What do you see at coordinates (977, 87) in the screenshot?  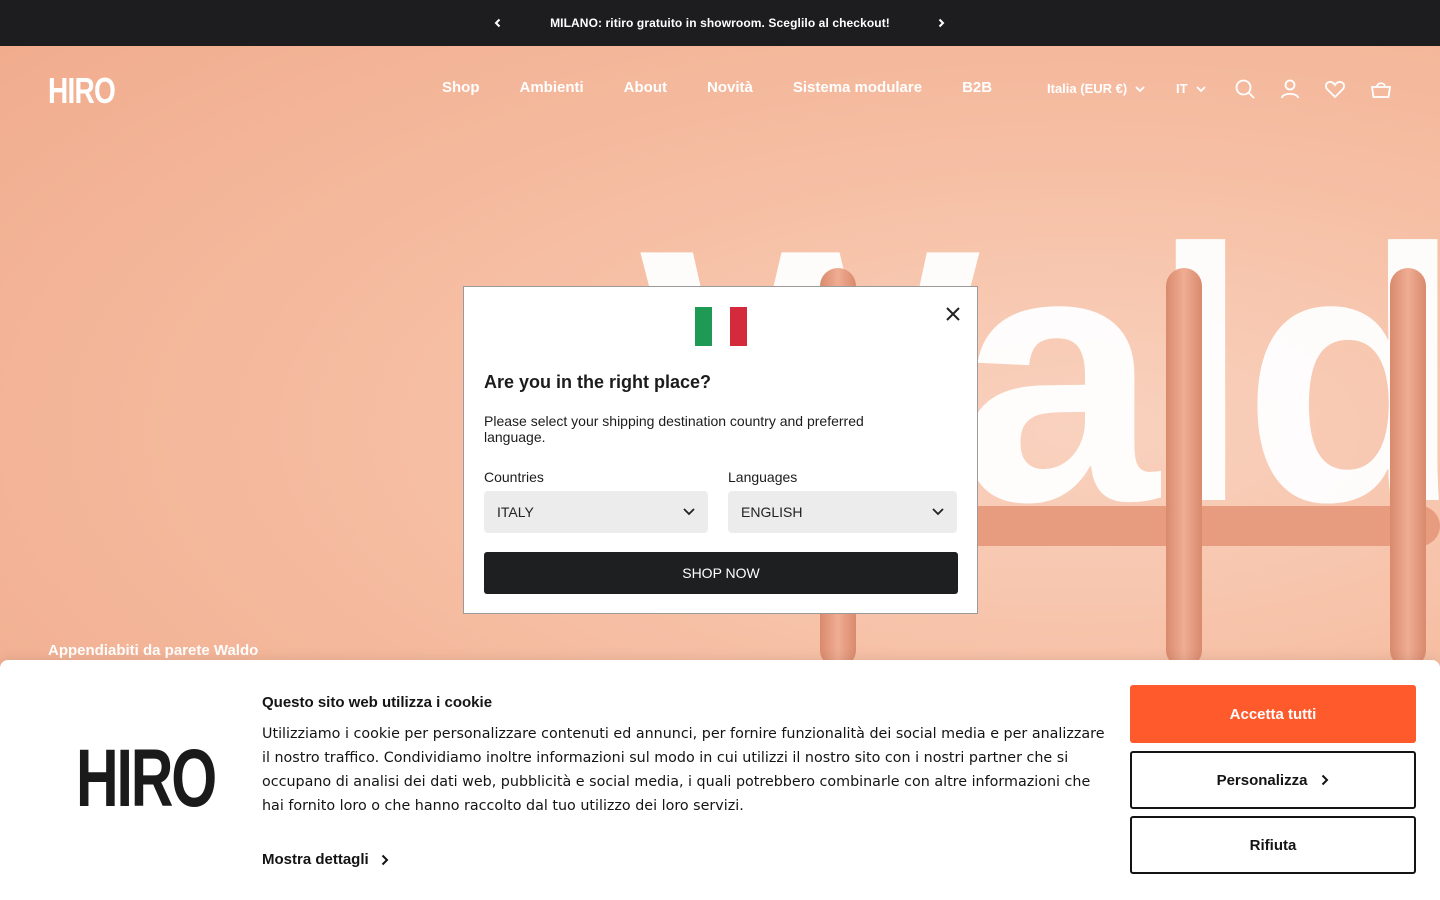 I see `nav-item-b2b: B2B` at bounding box center [977, 87].